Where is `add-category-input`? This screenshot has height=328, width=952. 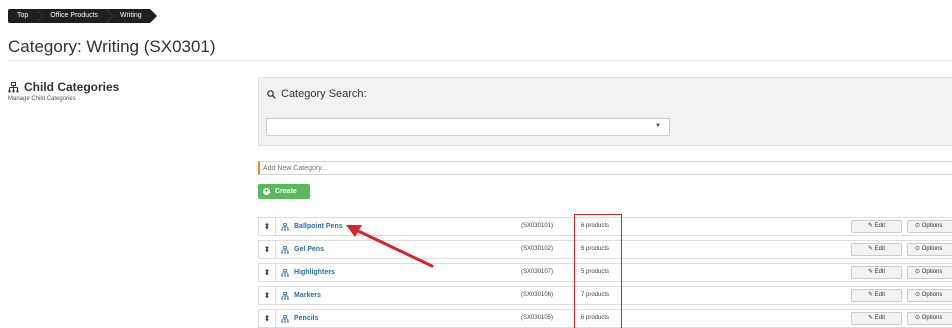 add-category-input is located at coordinates (605, 168).